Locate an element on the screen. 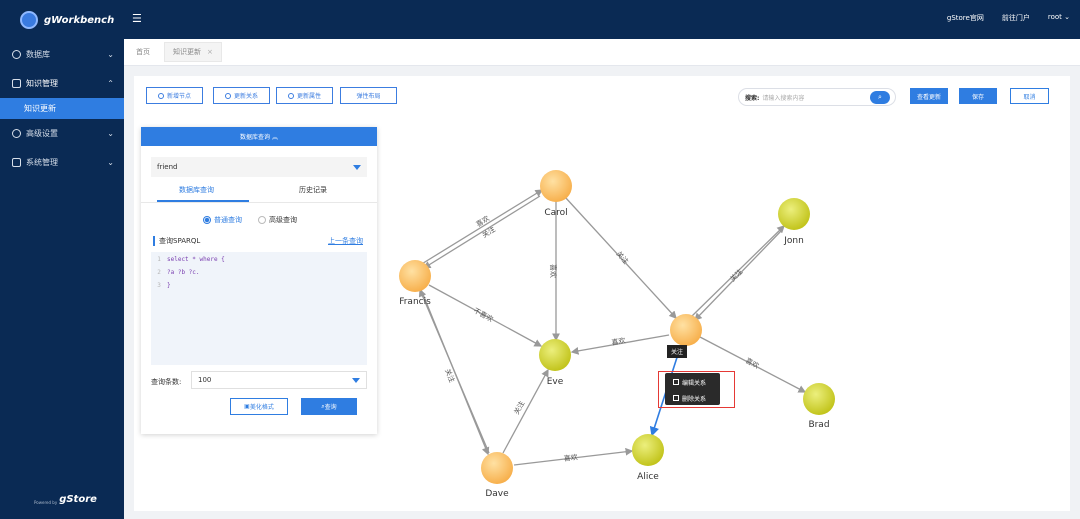  code-line: 3} is located at coordinates (259, 284).